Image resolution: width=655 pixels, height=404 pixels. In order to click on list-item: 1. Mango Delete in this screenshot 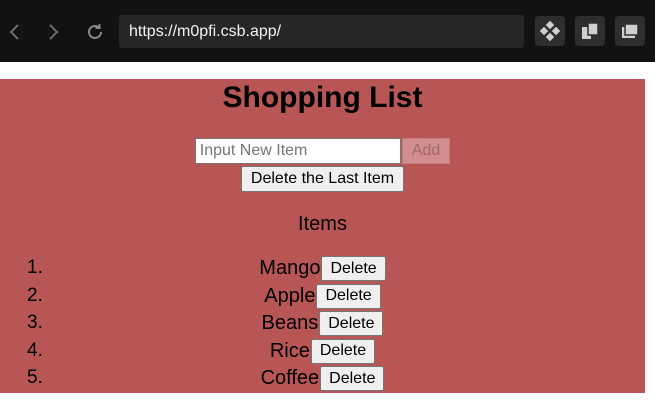, I will do `click(322, 269)`.